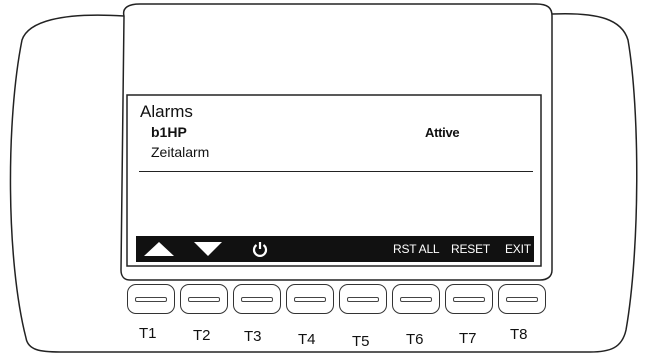  Describe the element at coordinates (253, 336) in the screenshot. I see `button-label-t3: T3` at that location.